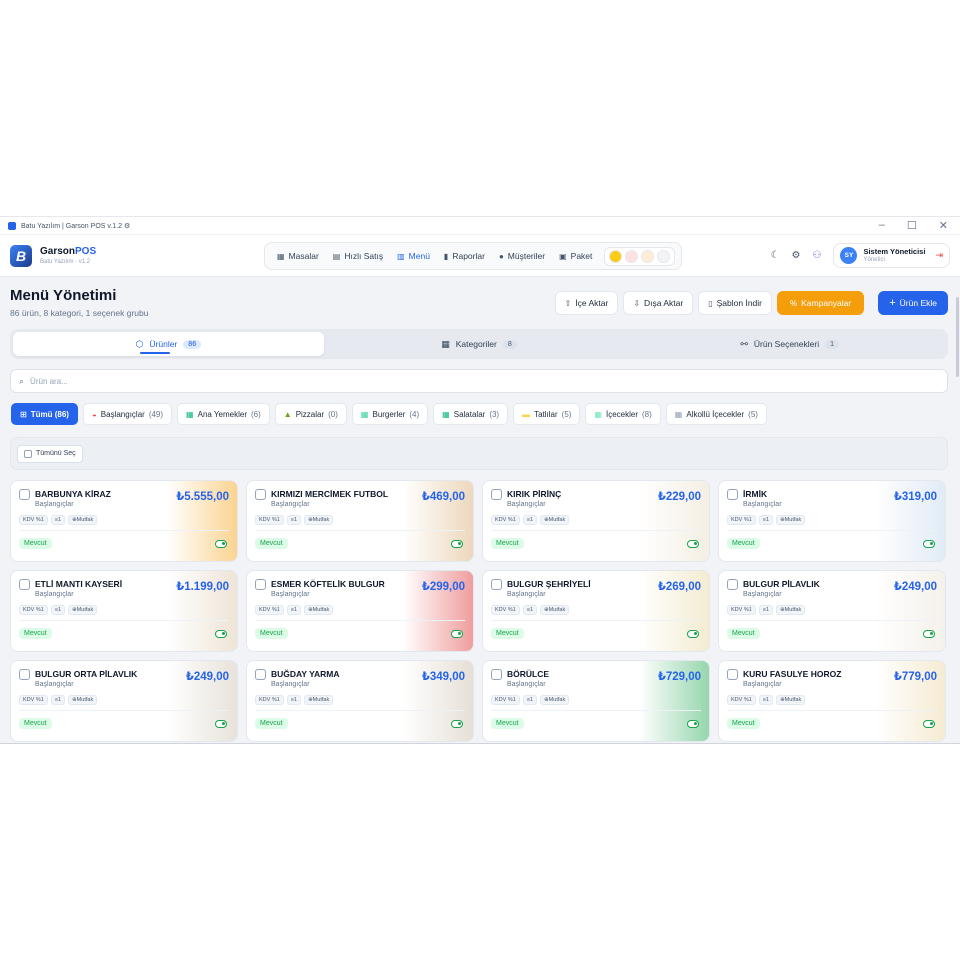 This screenshot has height=960, width=960. I want to click on search-input, so click(484, 381).